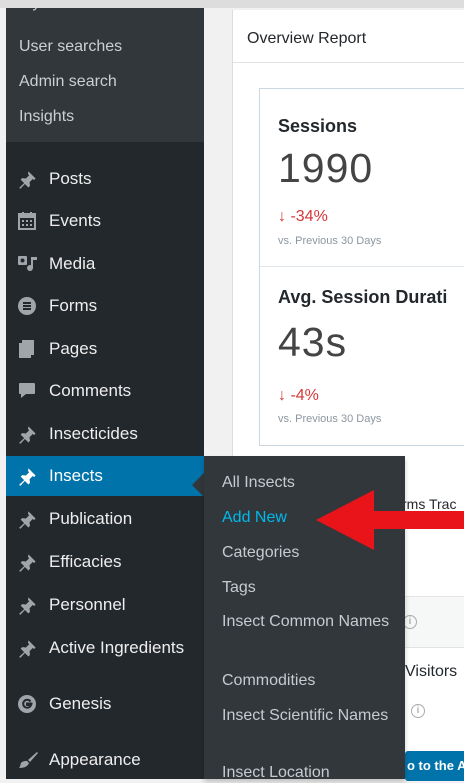  What do you see at coordinates (309, 216) in the screenshot?
I see `sessions-change-value: -34%` at bounding box center [309, 216].